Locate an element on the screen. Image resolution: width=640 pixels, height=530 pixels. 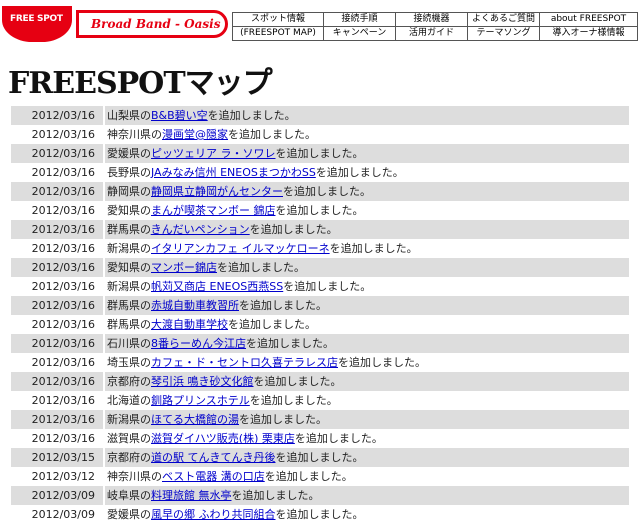
spot-link: ベスト電器 溝の口店 is located at coordinates (213, 476).